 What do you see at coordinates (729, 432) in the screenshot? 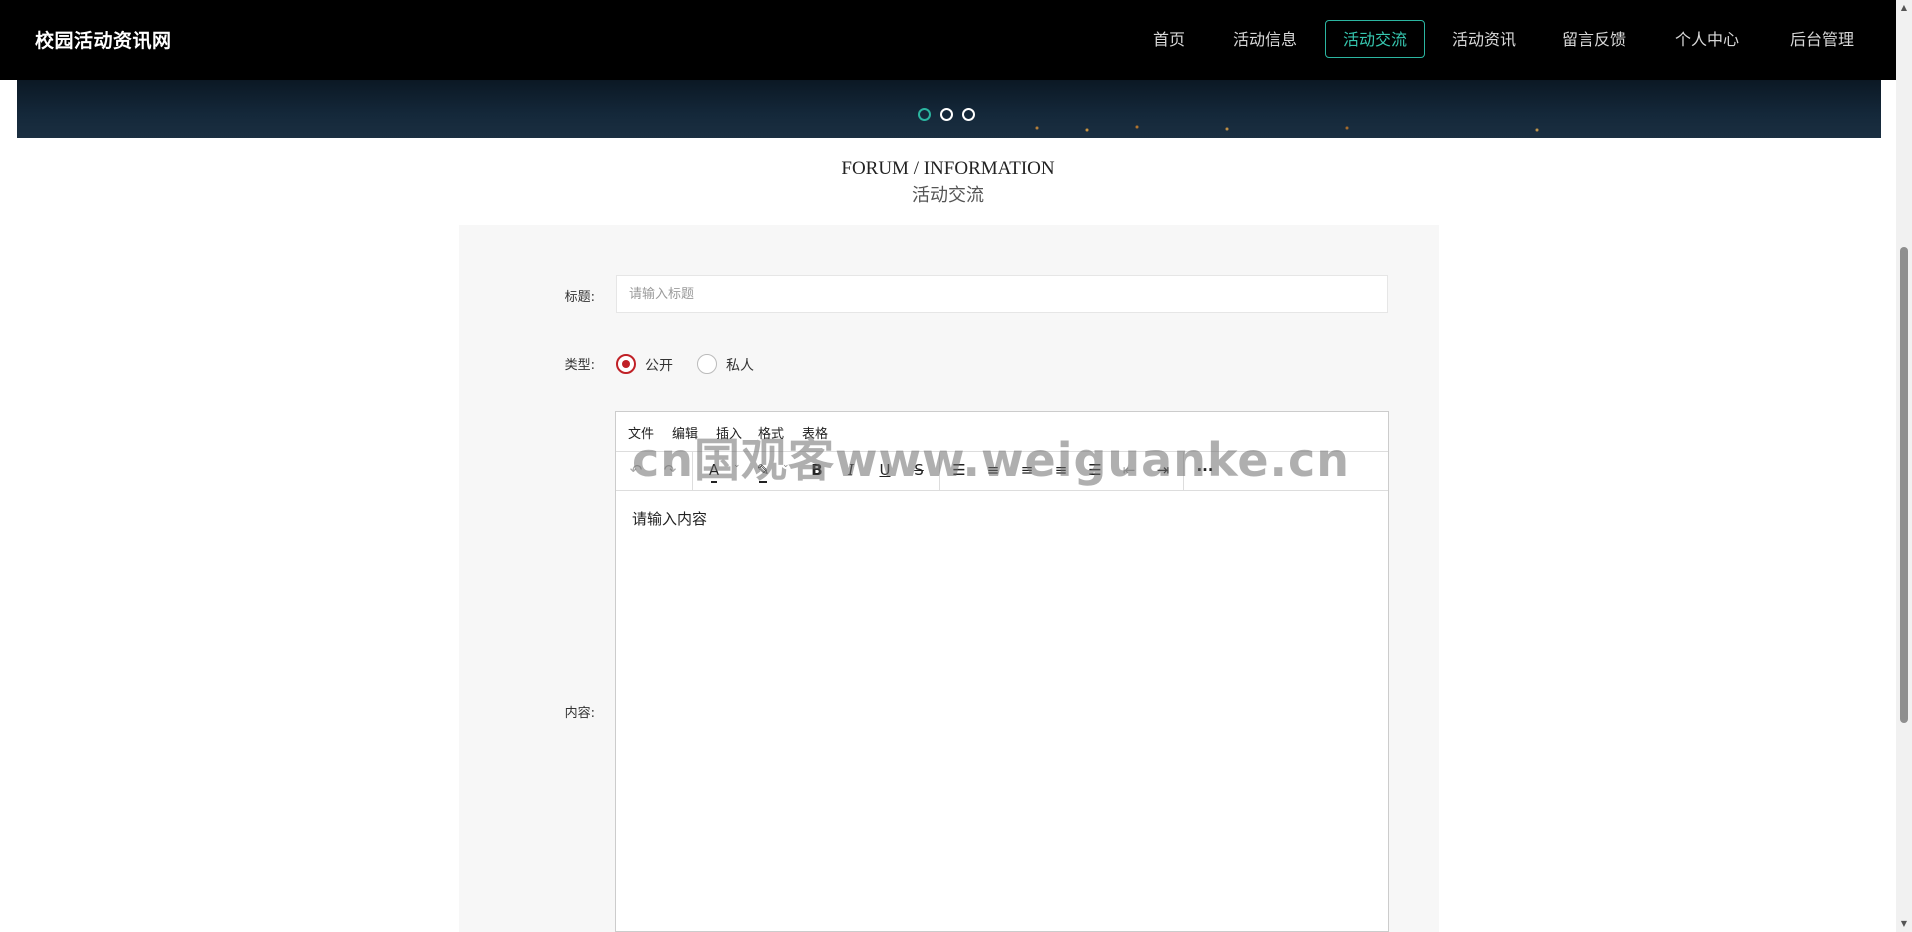
I see `menu-insert: 插入` at bounding box center [729, 432].